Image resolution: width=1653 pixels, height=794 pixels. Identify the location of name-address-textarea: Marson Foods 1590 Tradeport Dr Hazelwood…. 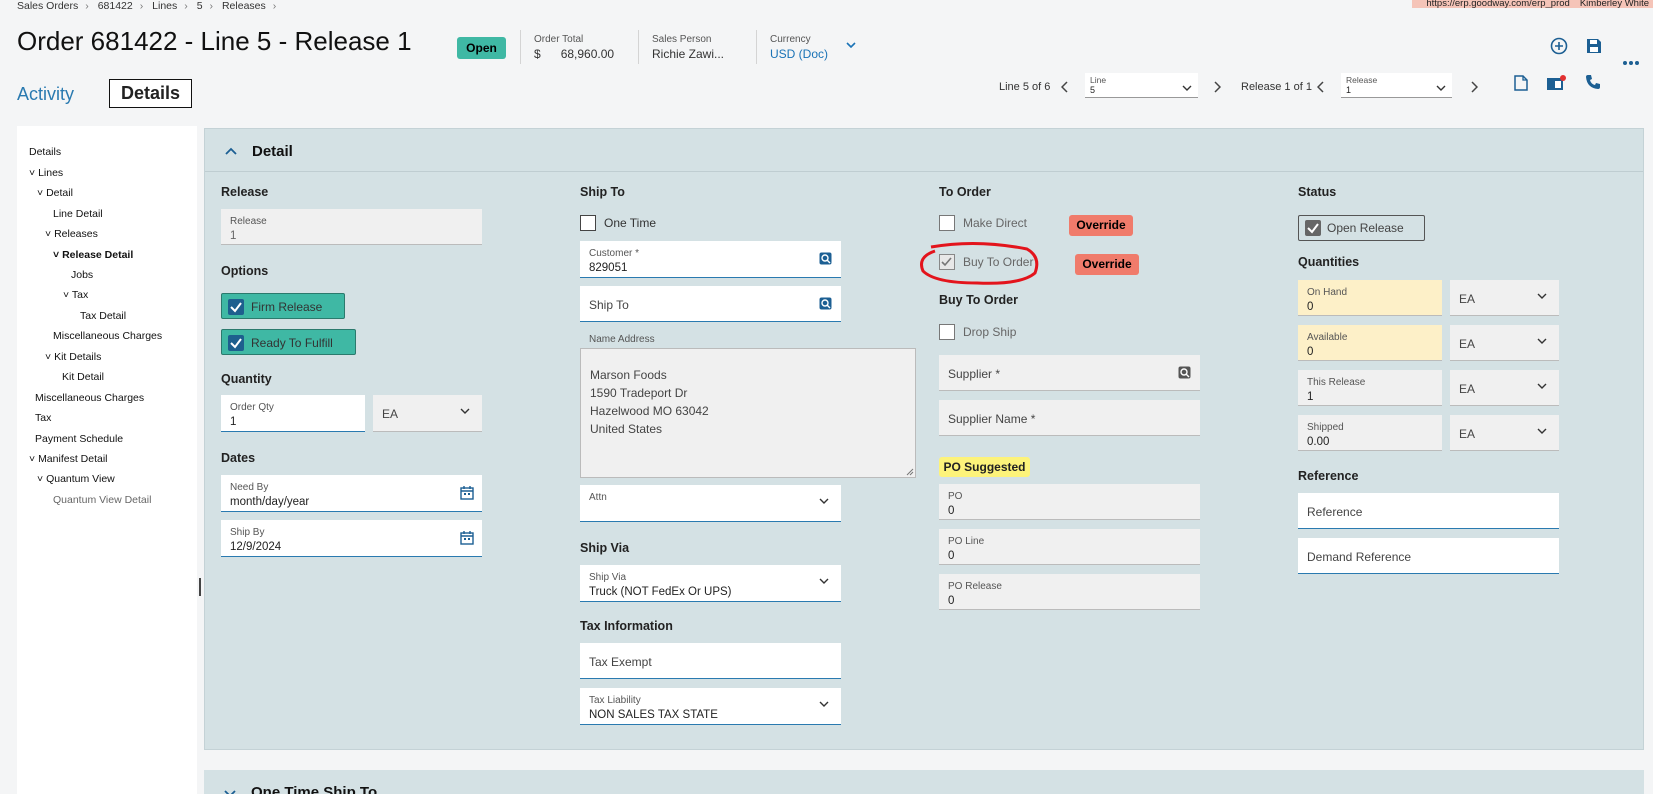
(748, 413).